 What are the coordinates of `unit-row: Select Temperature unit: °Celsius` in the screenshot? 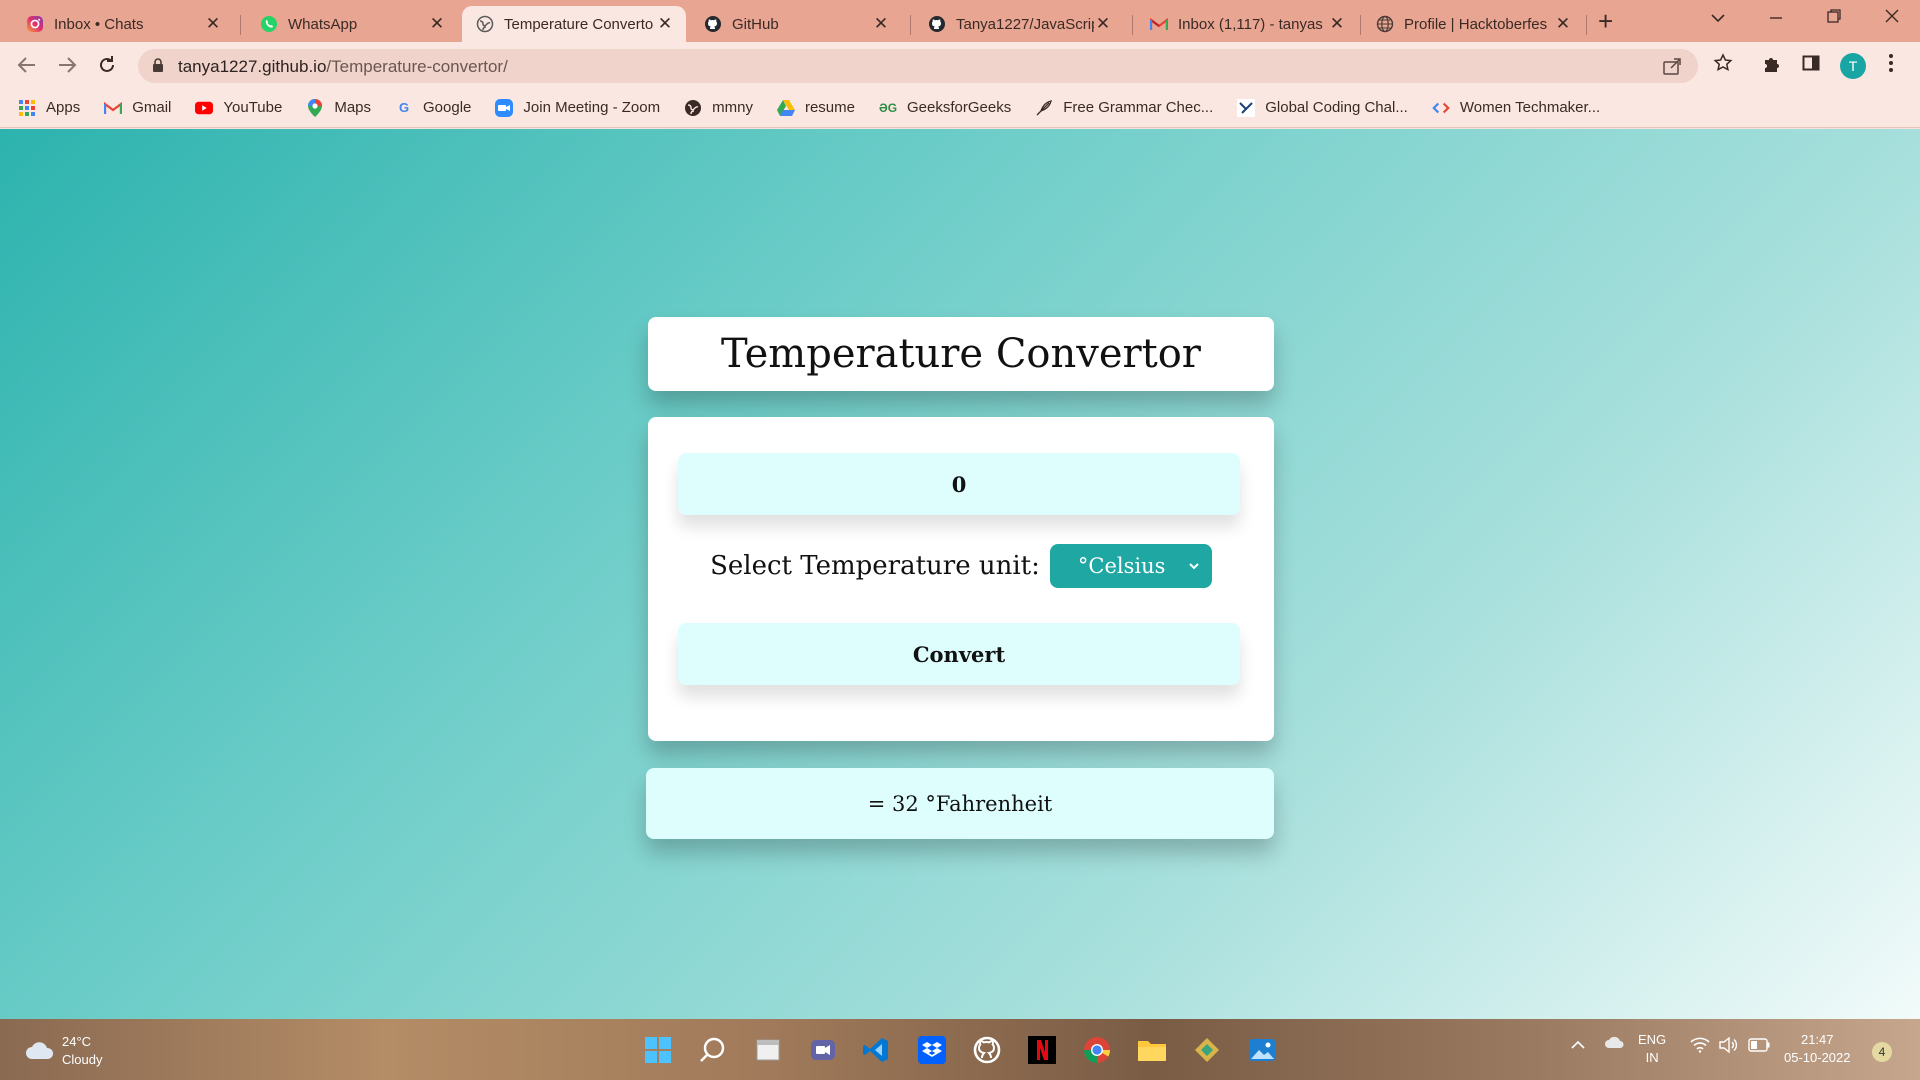 It's located at (961, 566).